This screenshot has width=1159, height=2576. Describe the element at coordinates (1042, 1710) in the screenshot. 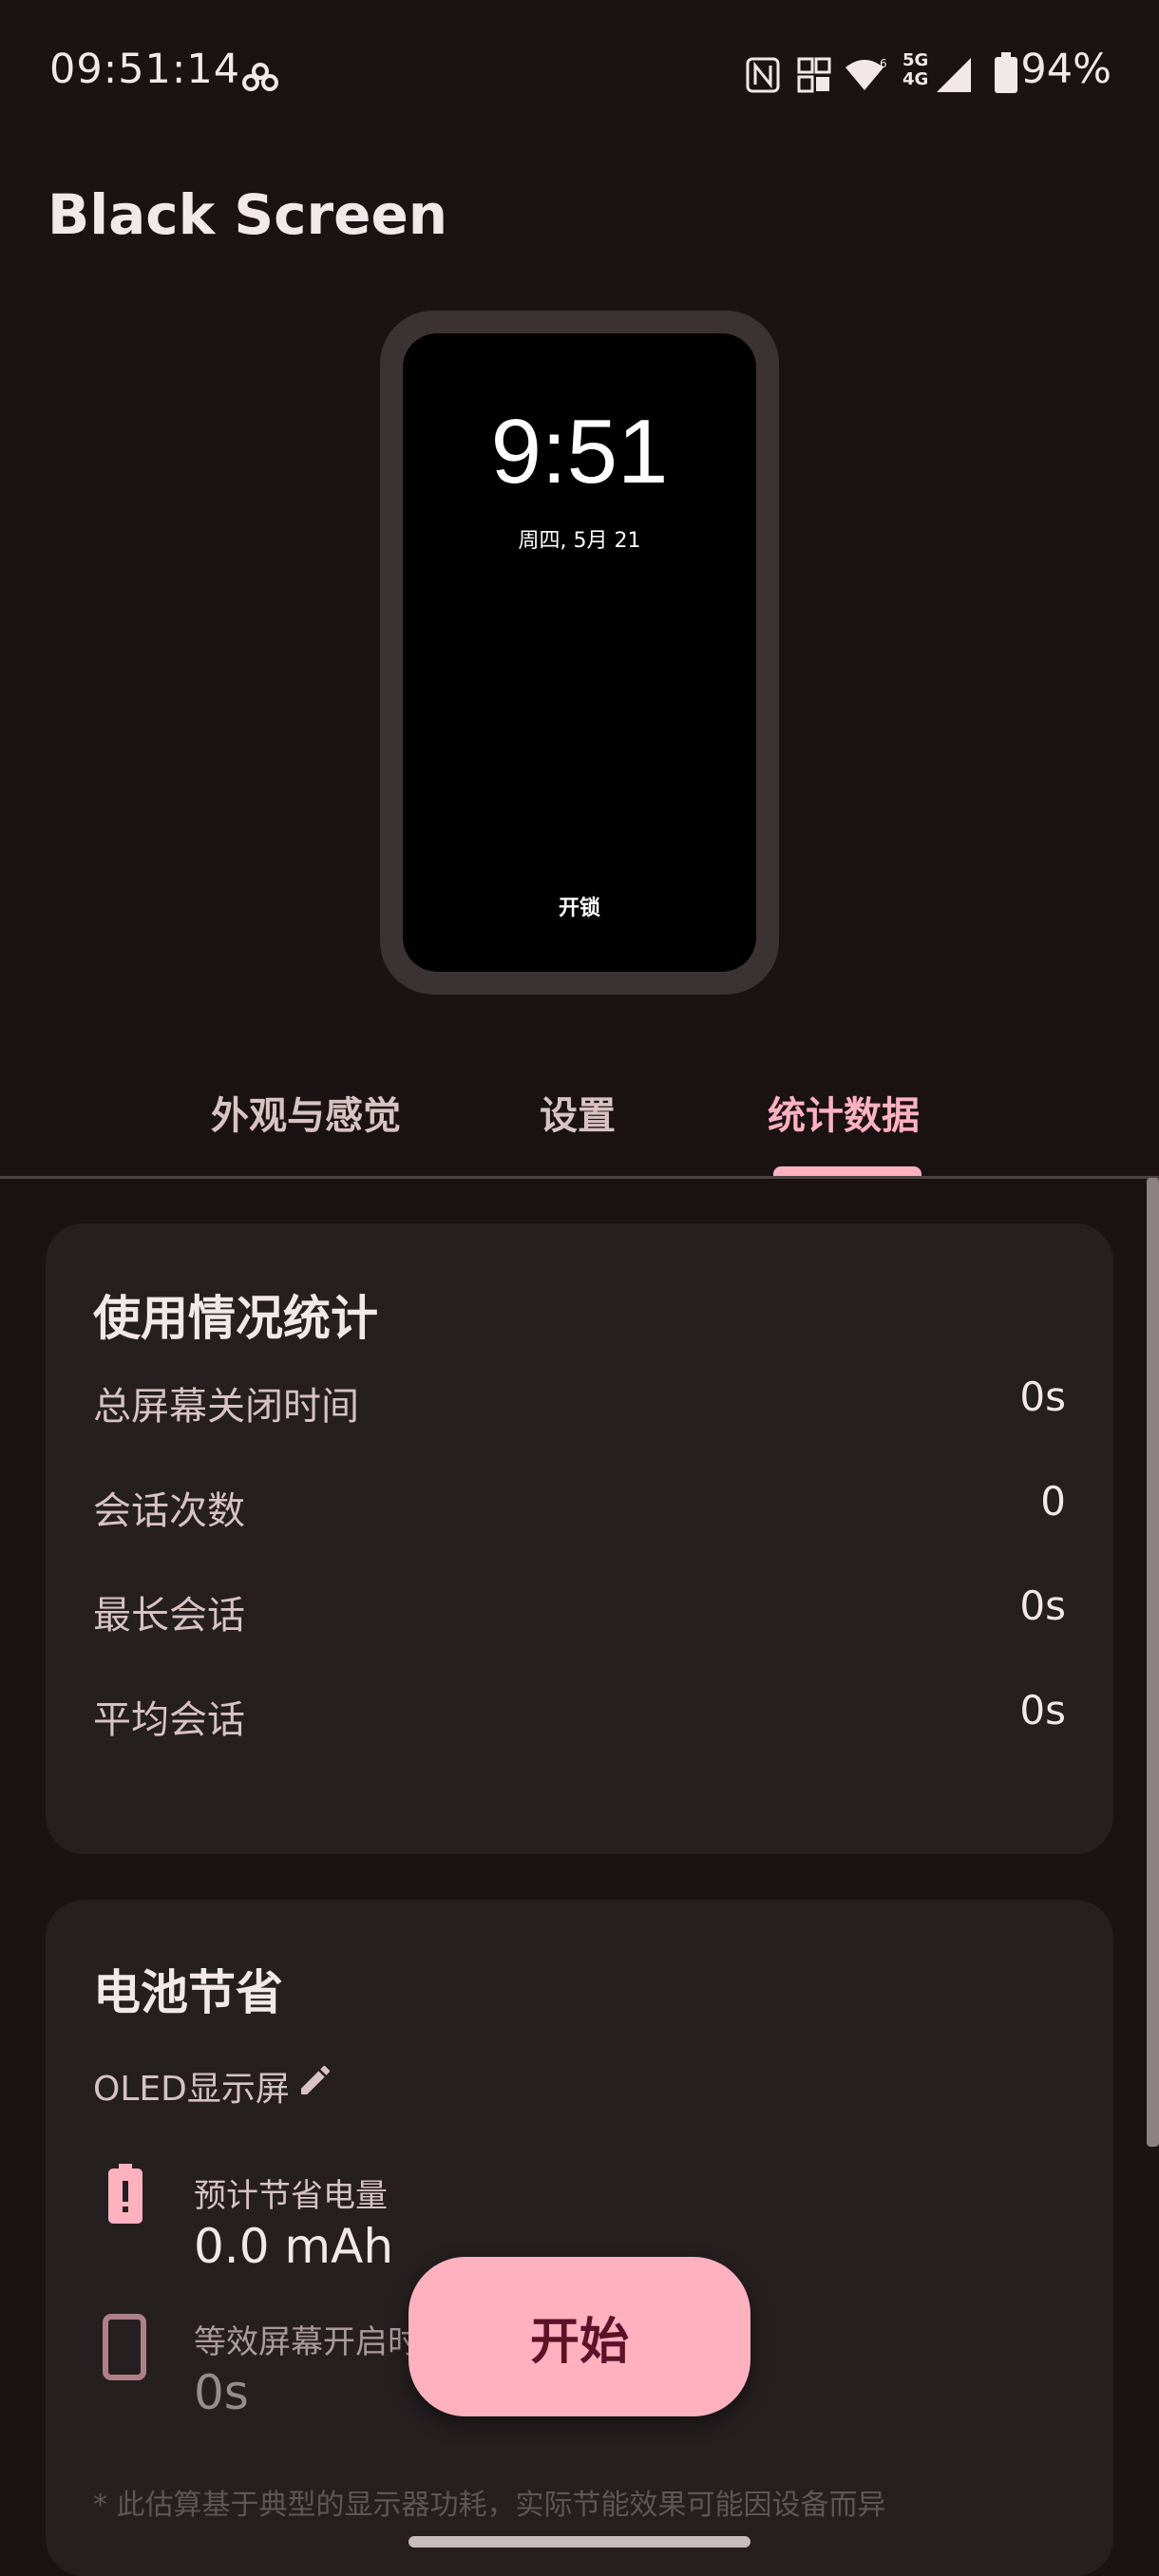

I see `average-session-value: 0s` at that location.